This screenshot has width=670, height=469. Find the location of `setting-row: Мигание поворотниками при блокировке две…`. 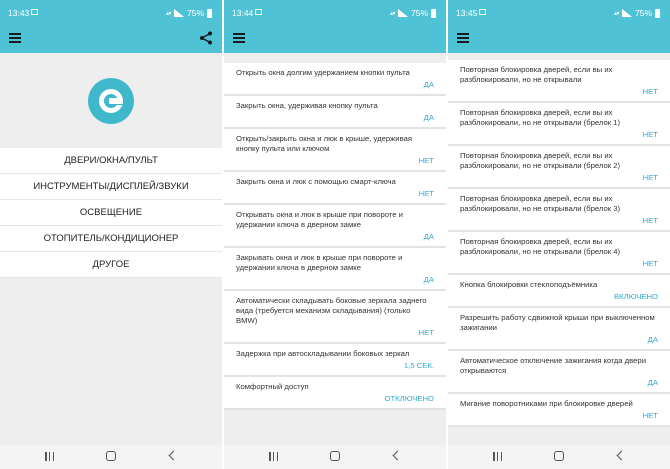

setting-row: Мигание поворотниками при блокировке две… is located at coordinates (559, 410).